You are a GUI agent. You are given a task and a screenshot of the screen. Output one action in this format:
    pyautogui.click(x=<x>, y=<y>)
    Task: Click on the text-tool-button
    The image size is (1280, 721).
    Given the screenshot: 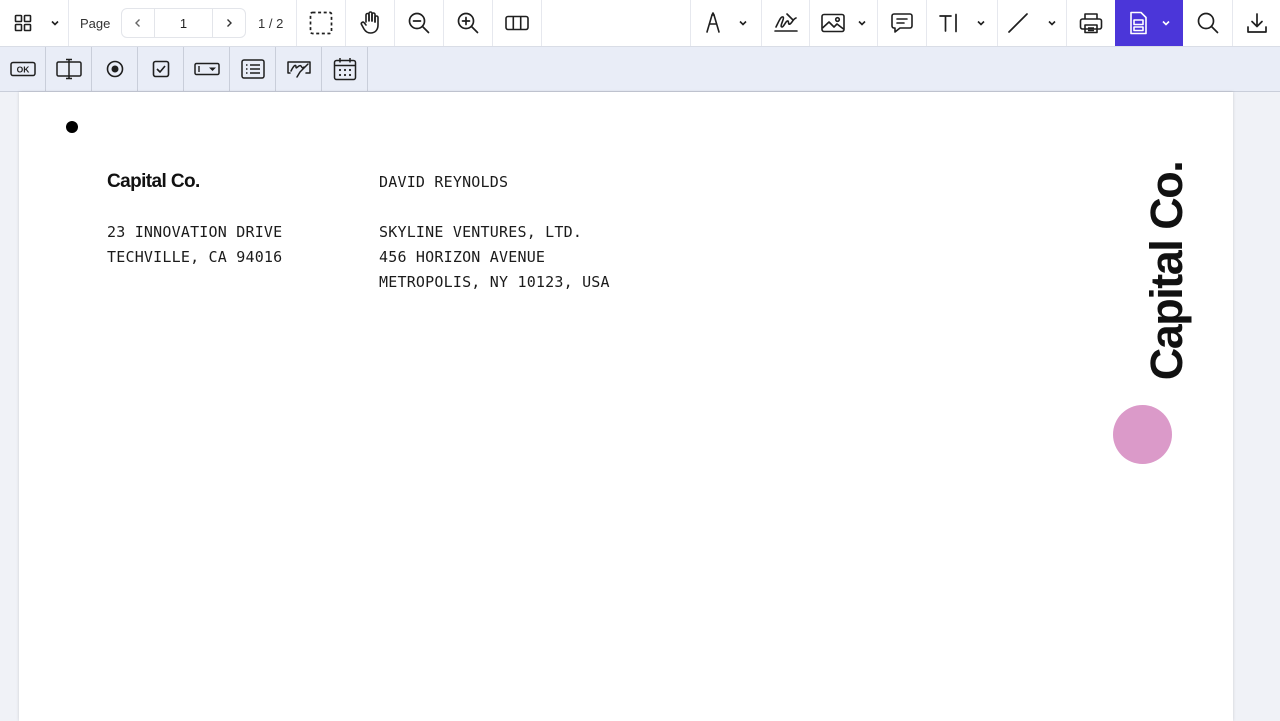 What is the action you would take?
    pyautogui.click(x=962, y=23)
    